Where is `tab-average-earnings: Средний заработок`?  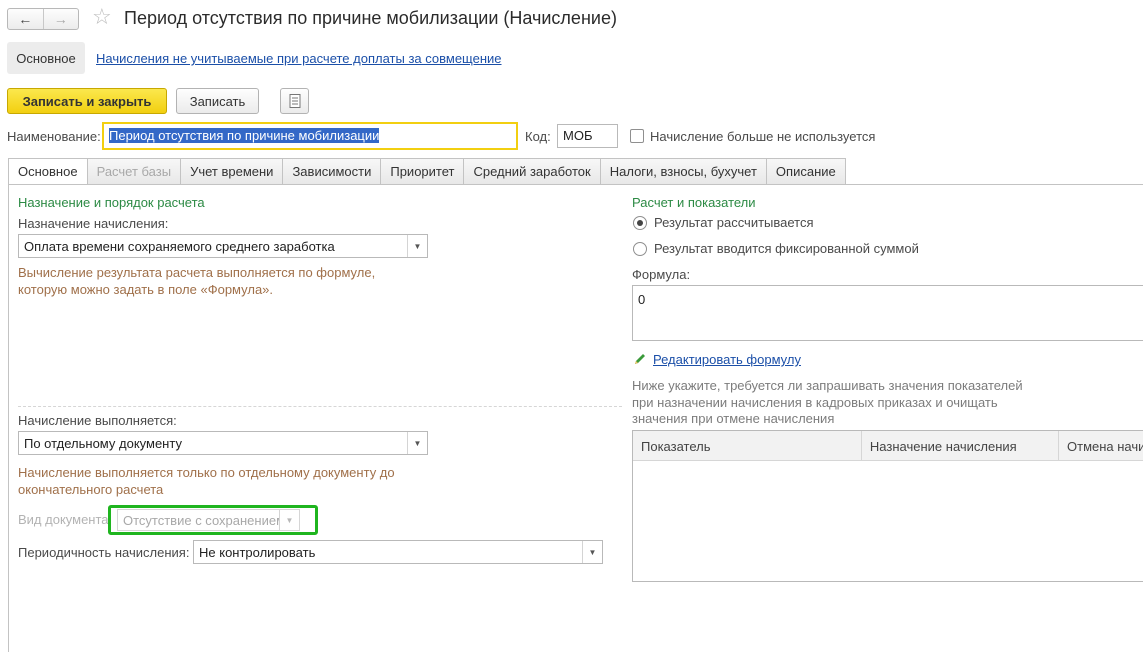 tab-average-earnings: Средний заработок is located at coordinates (532, 171).